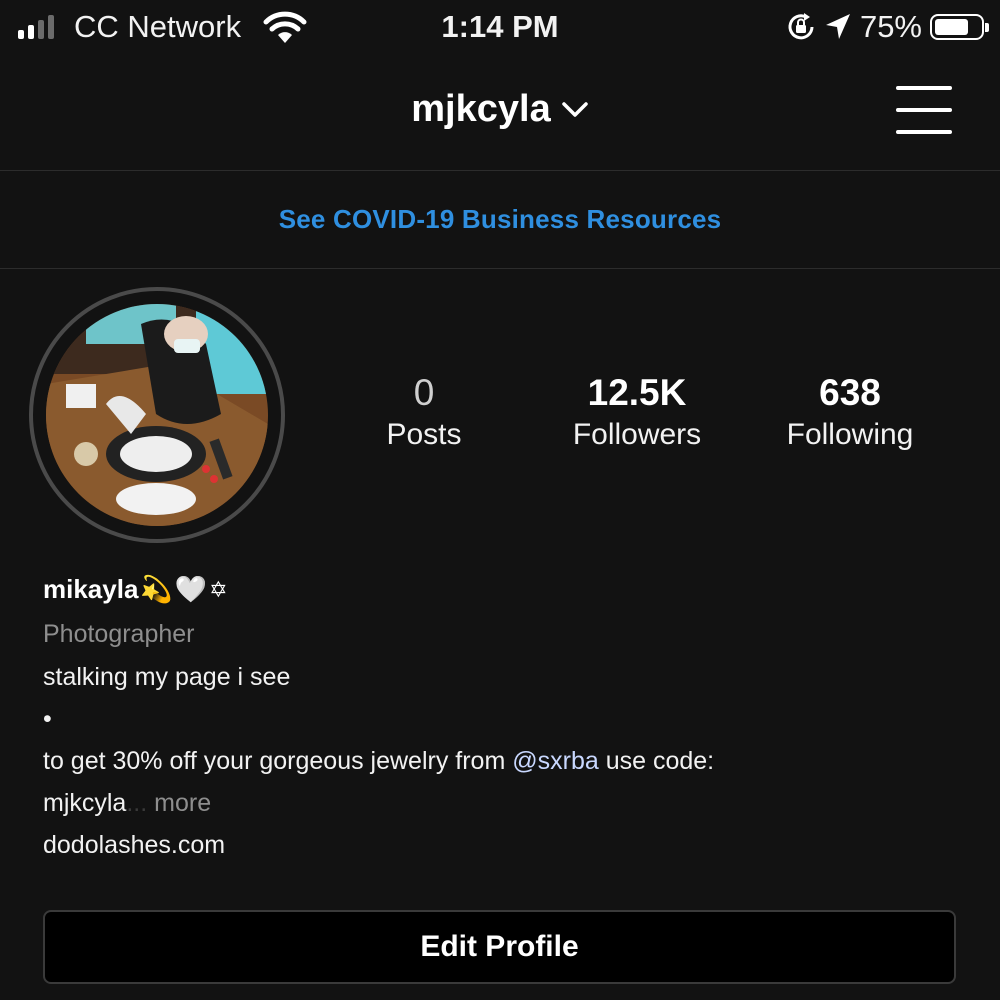 Image resolution: width=1000 pixels, height=1000 pixels. What do you see at coordinates (182, 803) in the screenshot?
I see `more-link: more` at bounding box center [182, 803].